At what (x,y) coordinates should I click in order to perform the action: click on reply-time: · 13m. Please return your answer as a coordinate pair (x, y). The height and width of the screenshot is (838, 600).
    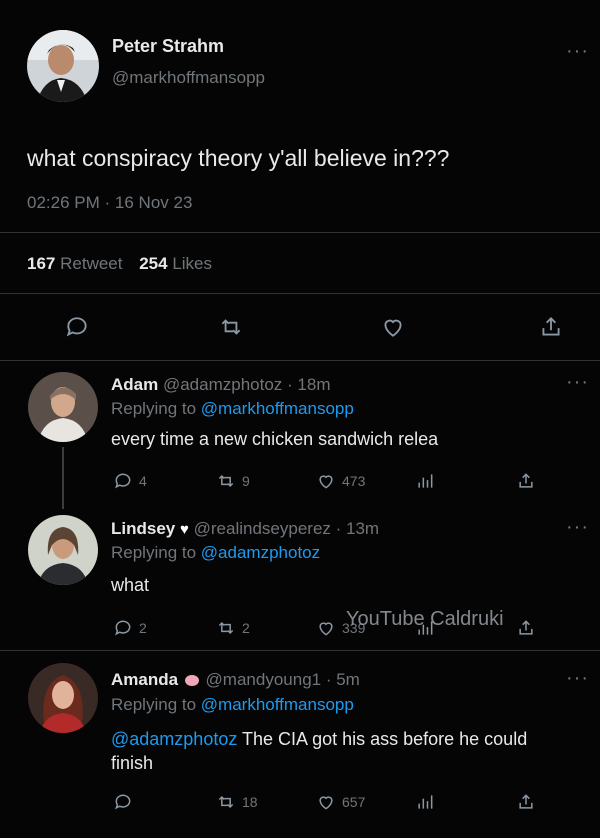
    Looking at the image, I should click on (357, 528).